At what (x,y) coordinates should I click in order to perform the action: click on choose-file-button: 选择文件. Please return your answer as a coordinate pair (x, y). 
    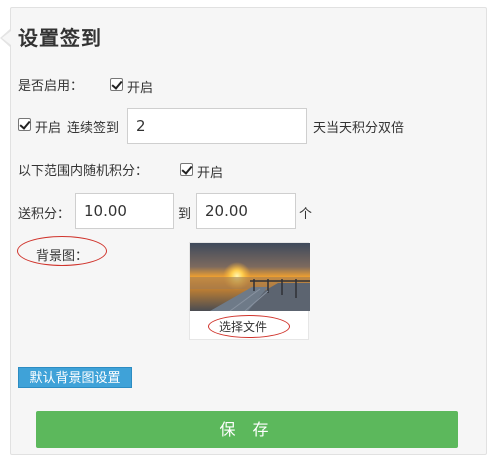
    Looking at the image, I should click on (243, 326).